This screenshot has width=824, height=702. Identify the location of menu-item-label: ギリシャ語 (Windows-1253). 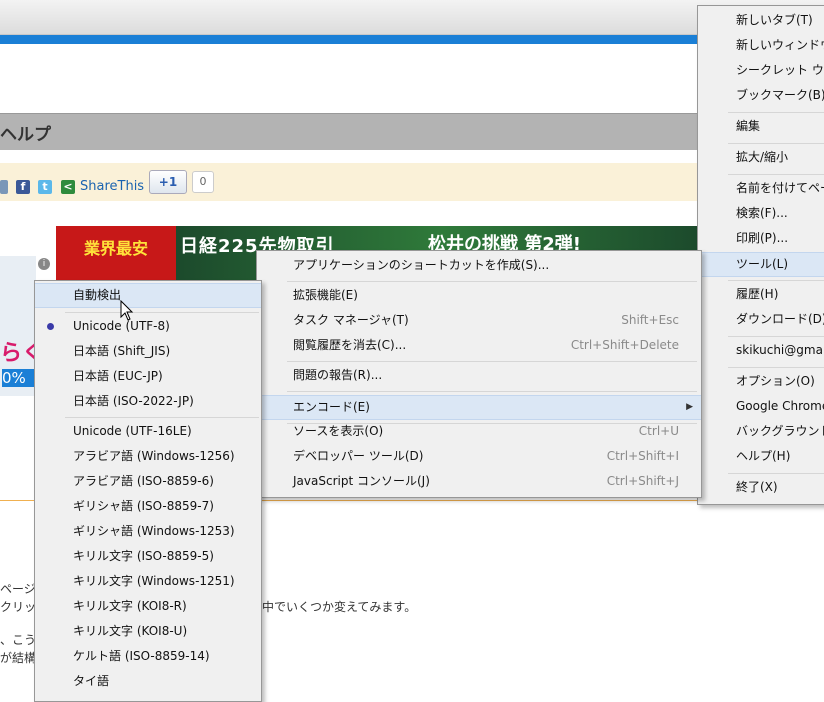
(154, 531).